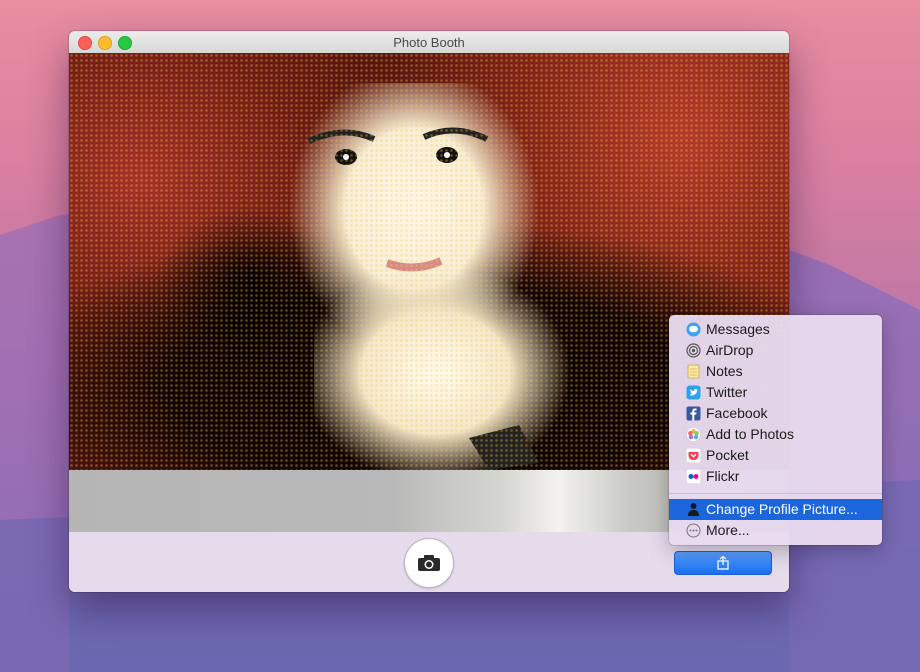 This screenshot has height=672, width=920. I want to click on menu-item-facebook: Facebook, so click(775, 413).